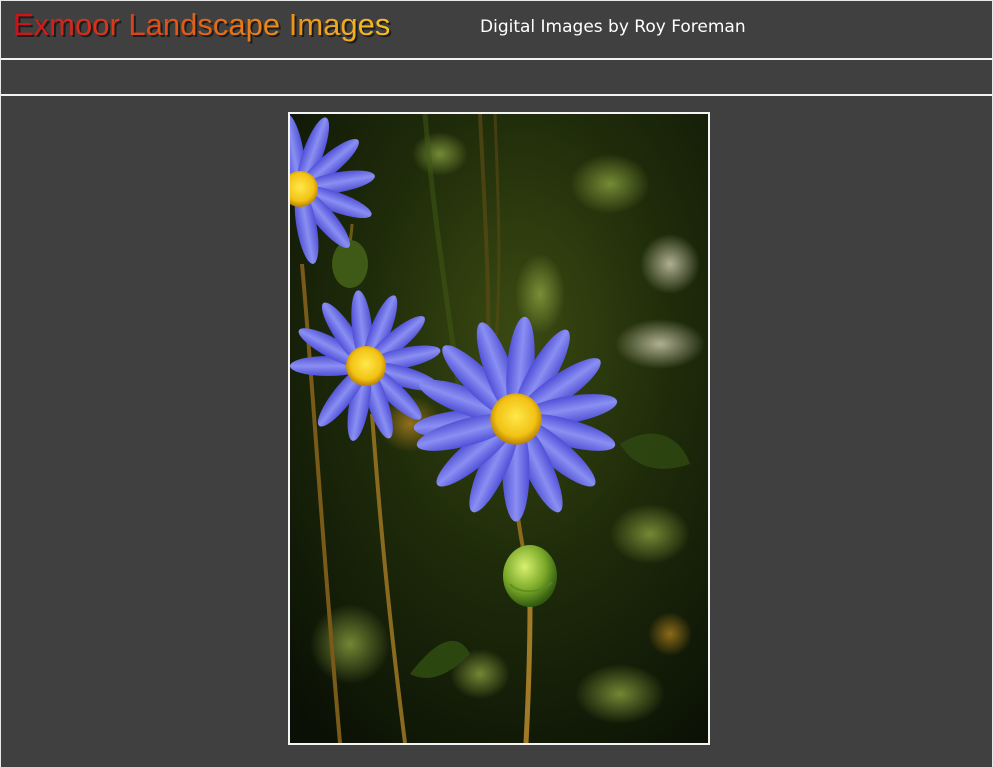 This screenshot has height=767, width=993. I want to click on nav-divider, so click(496, 95).